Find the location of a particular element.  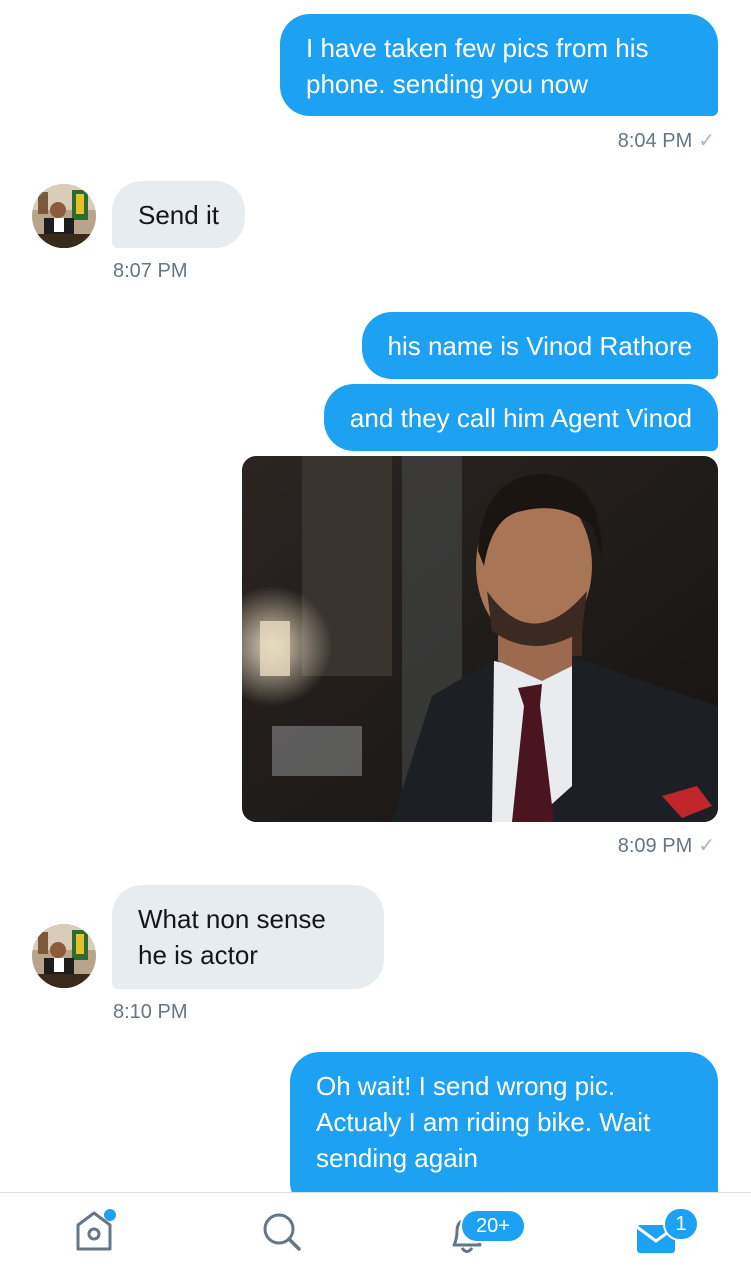

message-line: his name is Vinod Rathore is located at coordinates (539, 346).